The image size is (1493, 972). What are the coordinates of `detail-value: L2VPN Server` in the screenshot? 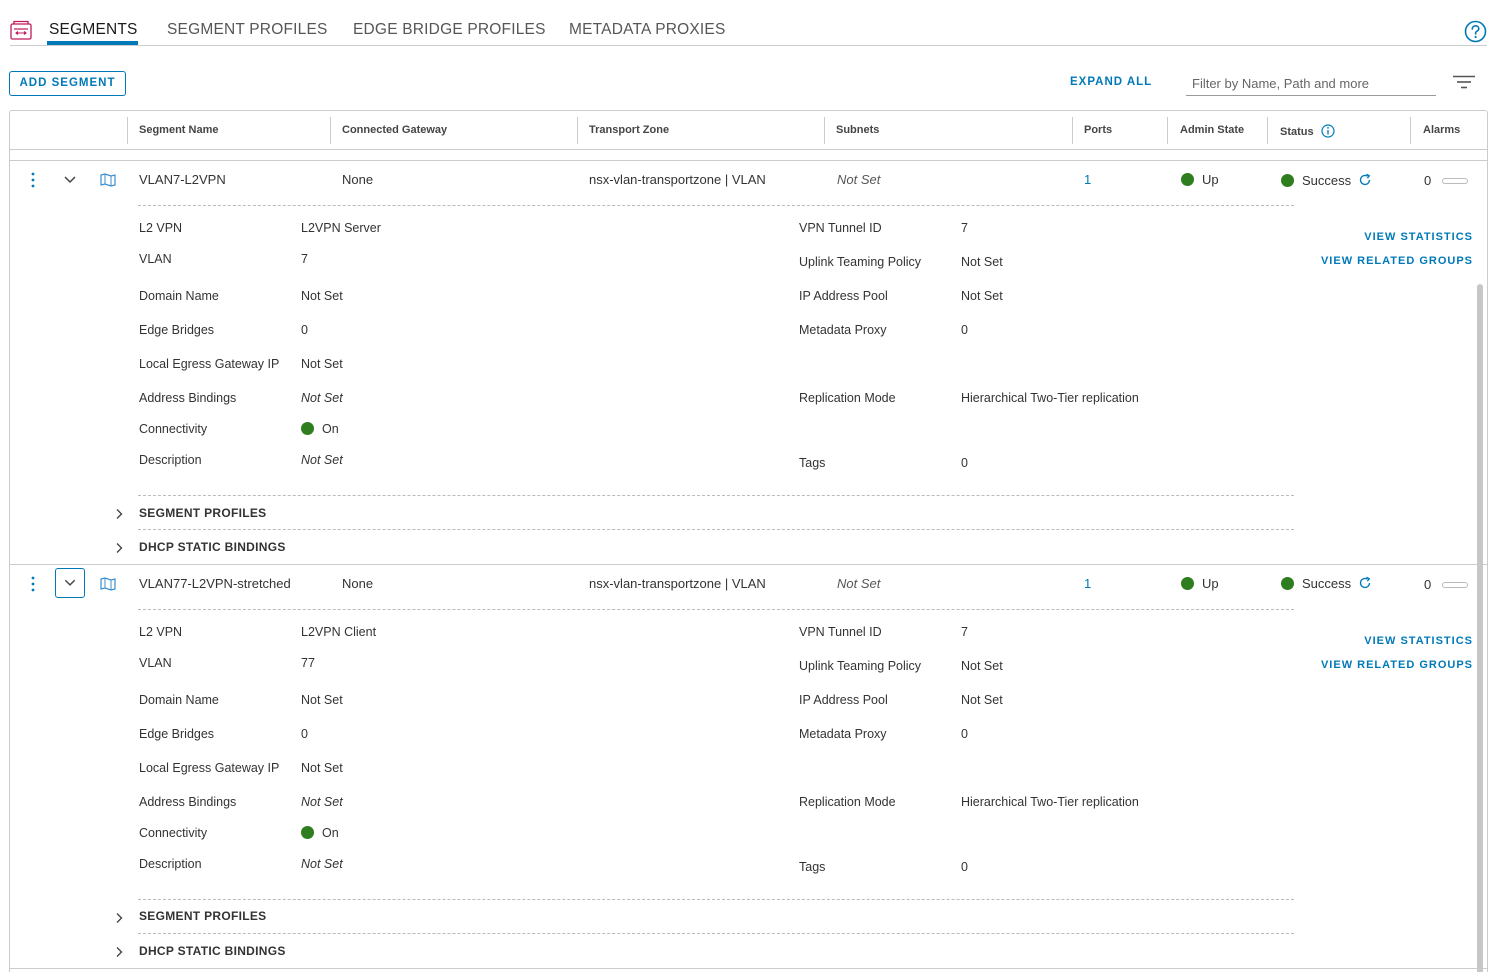 It's located at (341, 228).